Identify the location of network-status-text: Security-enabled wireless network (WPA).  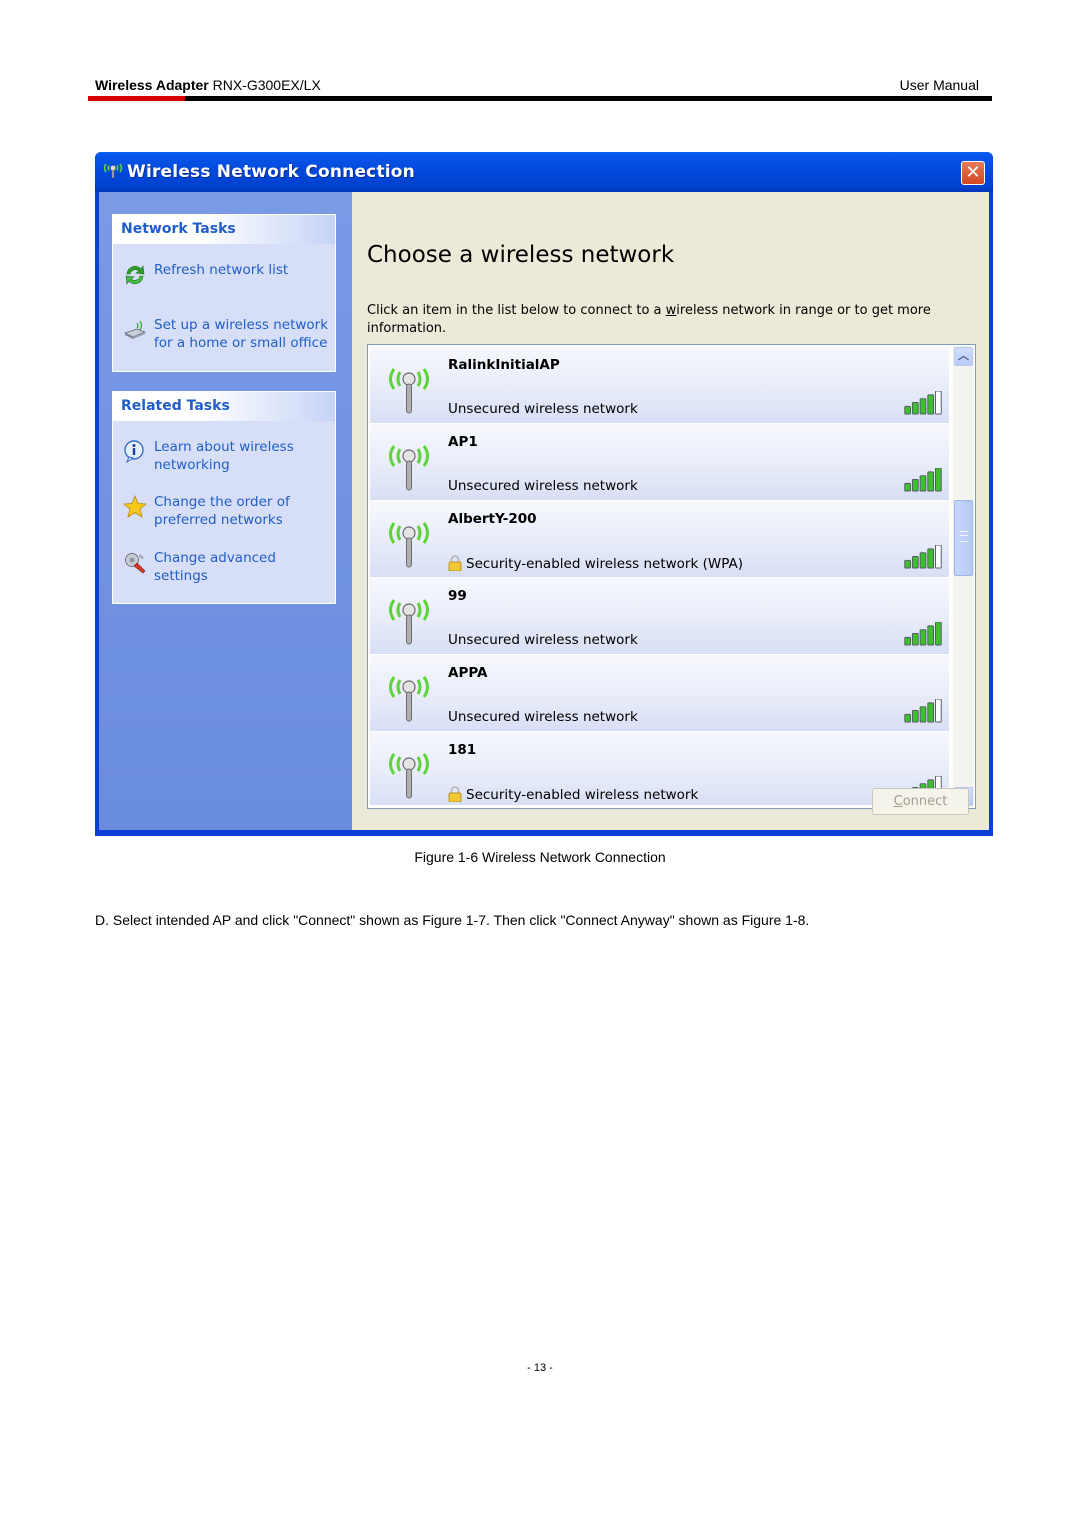
(604, 564).